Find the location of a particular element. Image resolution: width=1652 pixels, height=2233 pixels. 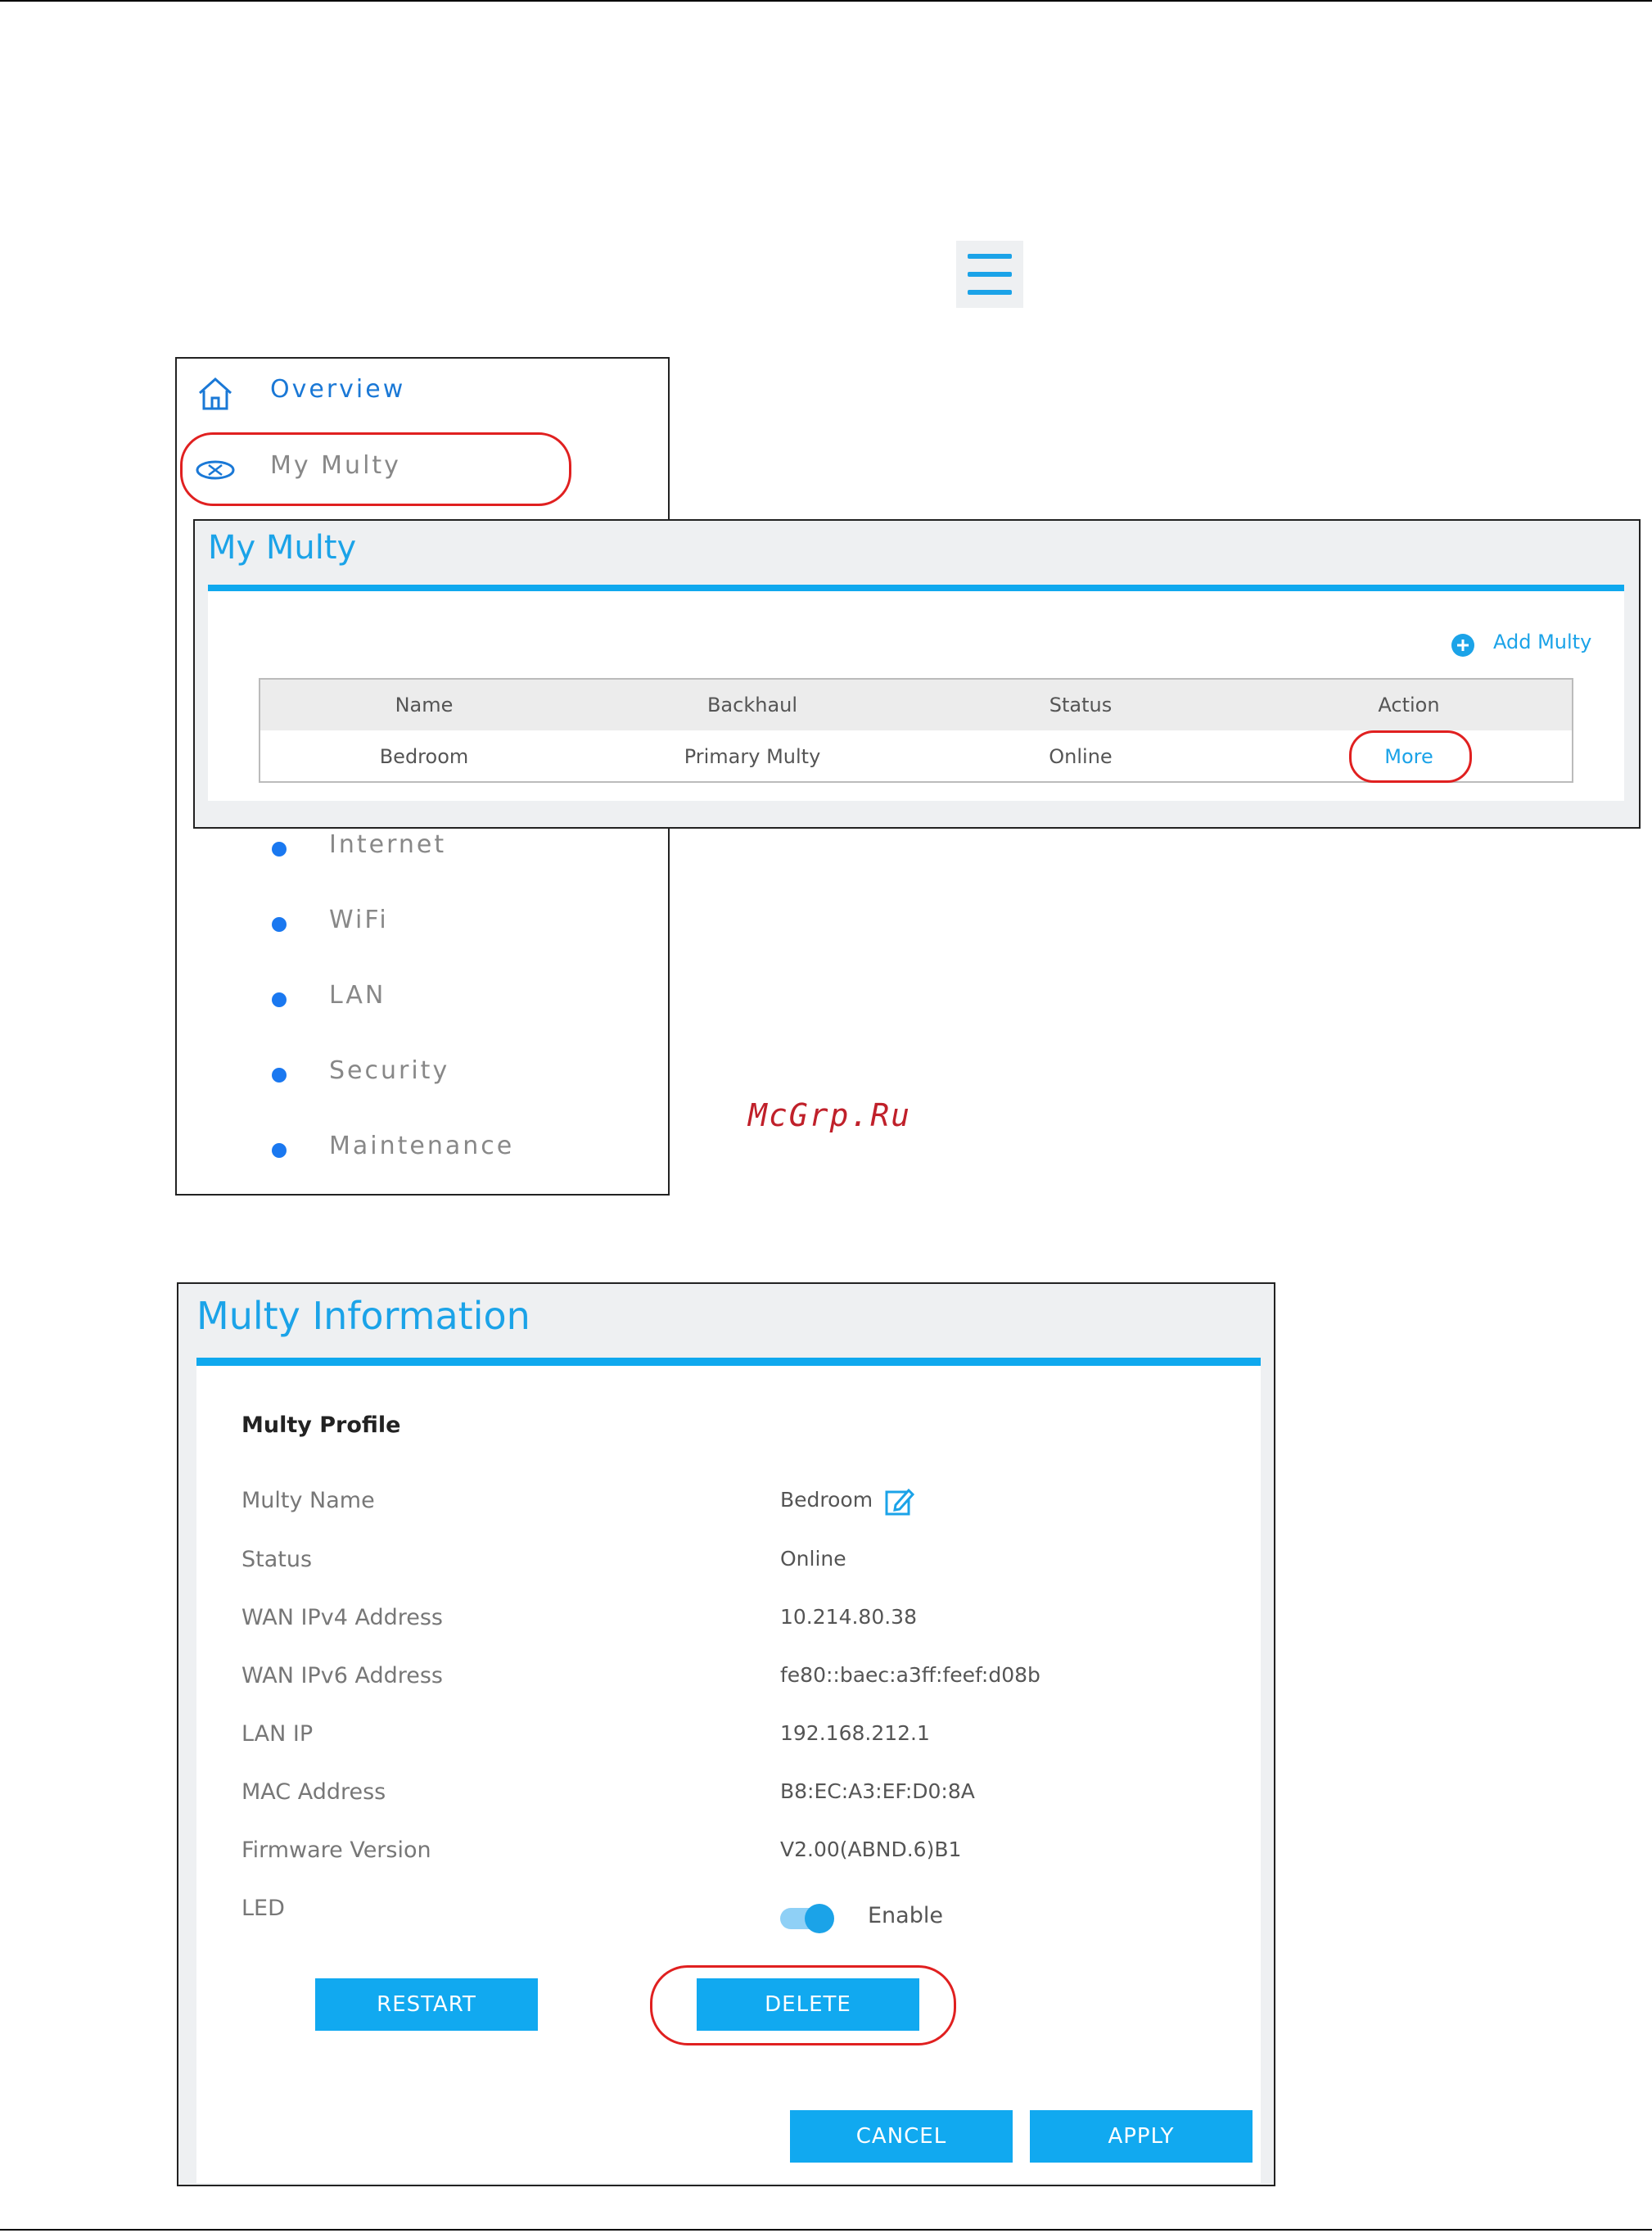

column-name: Name is located at coordinates (424, 705).